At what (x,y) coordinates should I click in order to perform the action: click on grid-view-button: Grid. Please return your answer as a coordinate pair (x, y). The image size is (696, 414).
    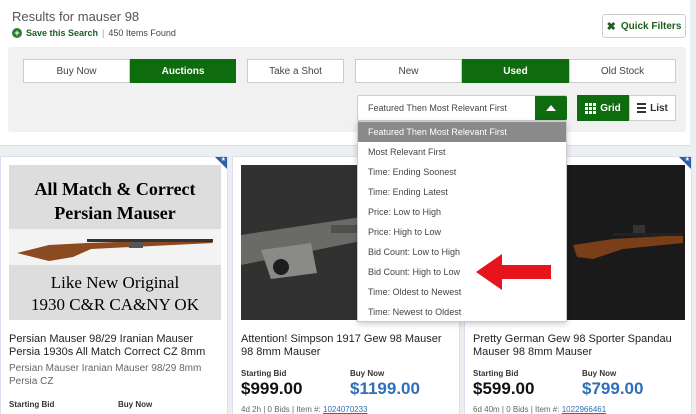
    Looking at the image, I should click on (603, 108).